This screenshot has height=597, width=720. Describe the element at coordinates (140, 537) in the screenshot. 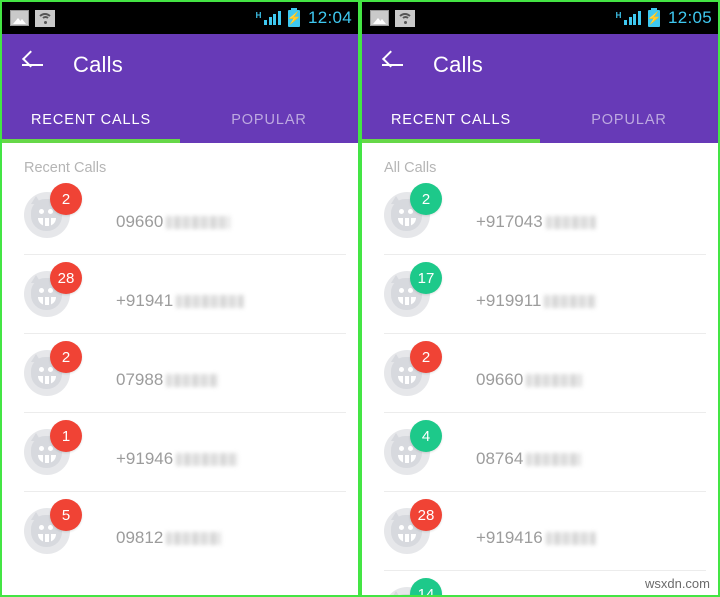

I see `phone-number-text: 09812` at that location.